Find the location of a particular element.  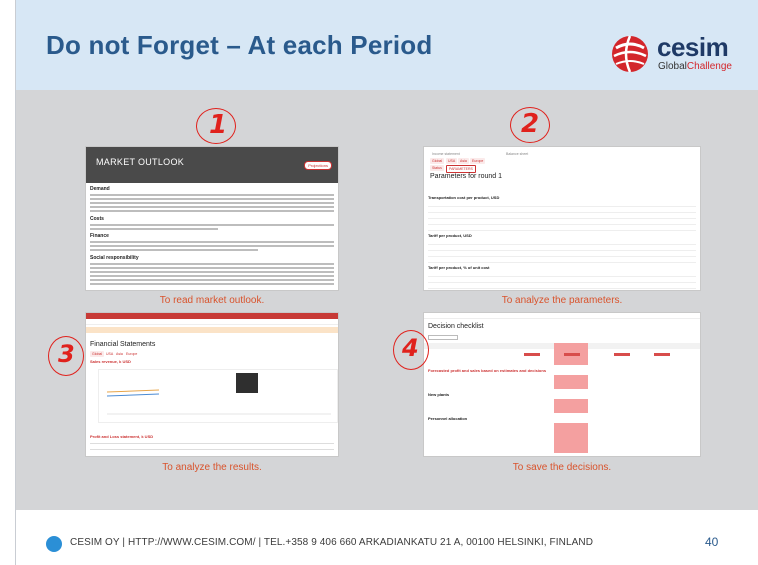

caption-decision-checklist: To save the decisions. is located at coordinates (562, 467).